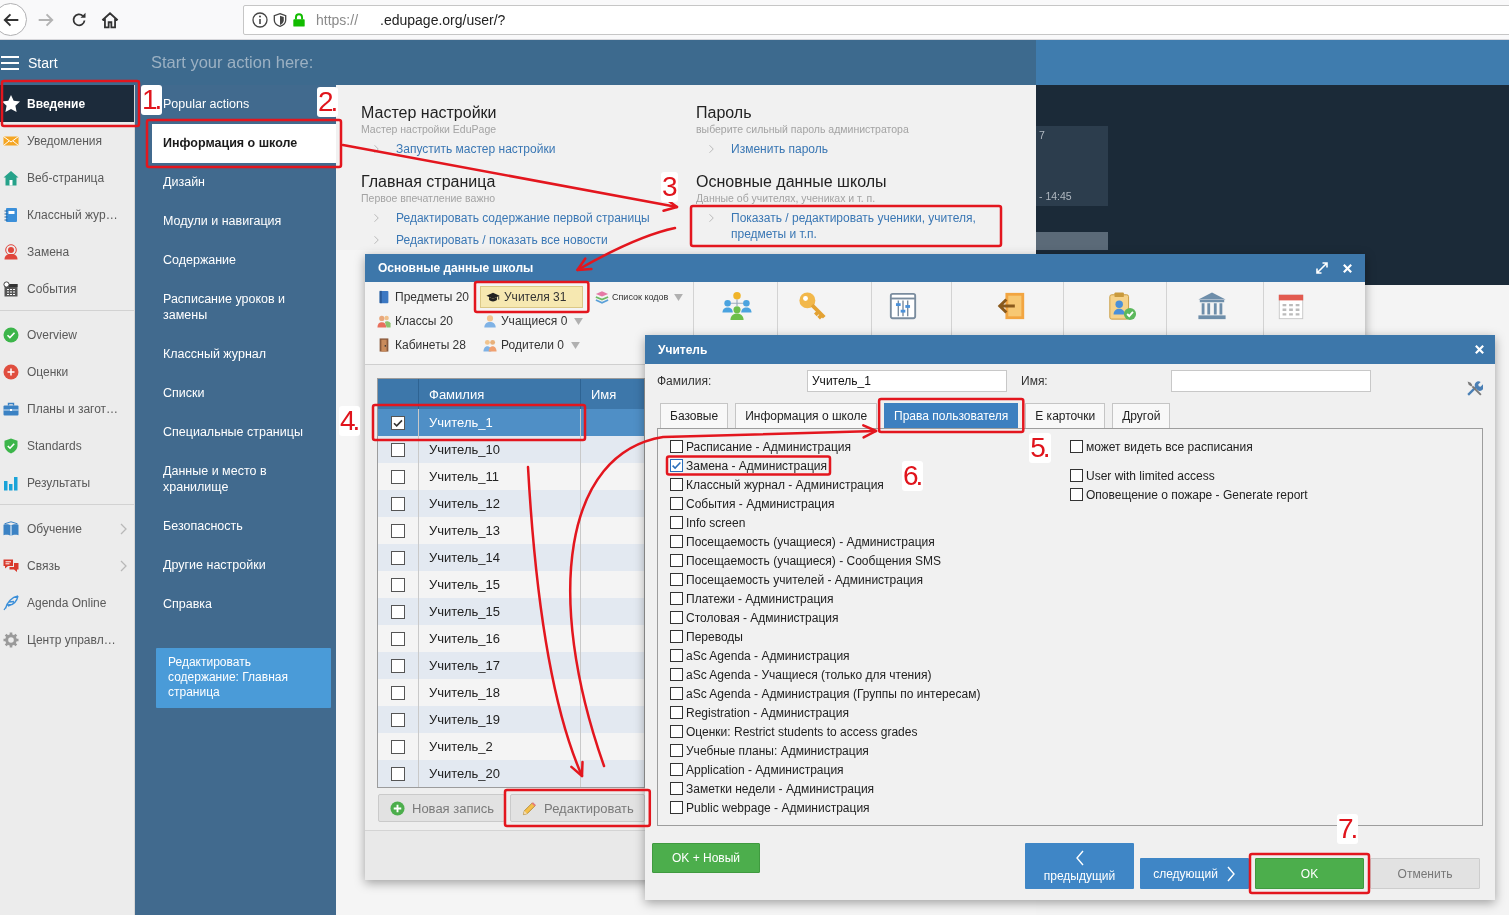 This screenshot has width=1509, height=915. What do you see at coordinates (511, 422) in the screenshot?
I see `table-row: Учитель_1` at bounding box center [511, 422].